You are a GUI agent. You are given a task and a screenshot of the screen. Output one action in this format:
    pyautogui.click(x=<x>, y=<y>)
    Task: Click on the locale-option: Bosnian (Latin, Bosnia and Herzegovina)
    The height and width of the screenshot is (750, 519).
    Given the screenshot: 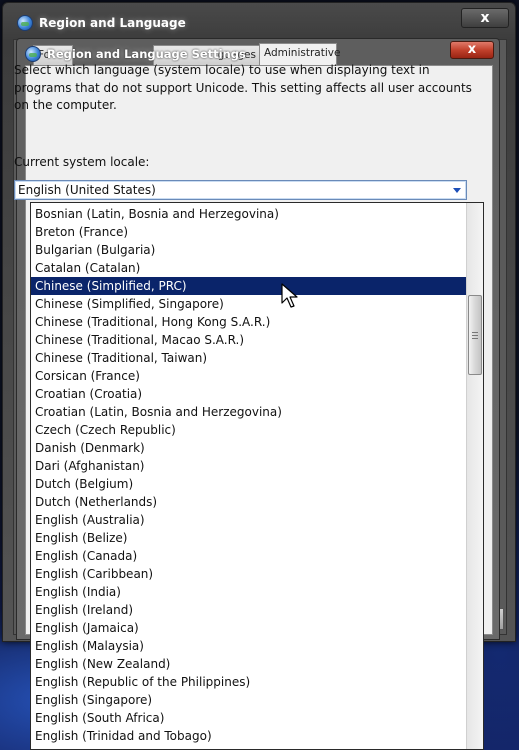 What is the action you would take?
    pyautogui.click(x=249, y=214)
    